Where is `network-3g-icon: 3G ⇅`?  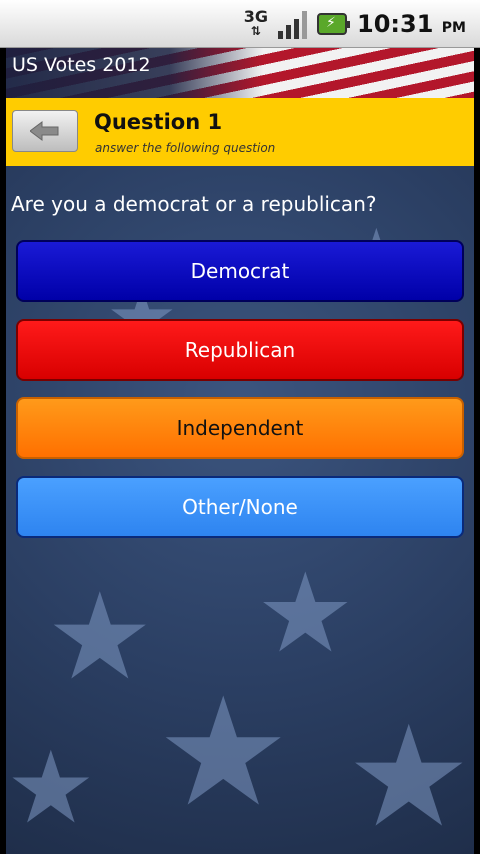 network-3g-icon: 3G ⇅ is located at coordinates (256, 22).